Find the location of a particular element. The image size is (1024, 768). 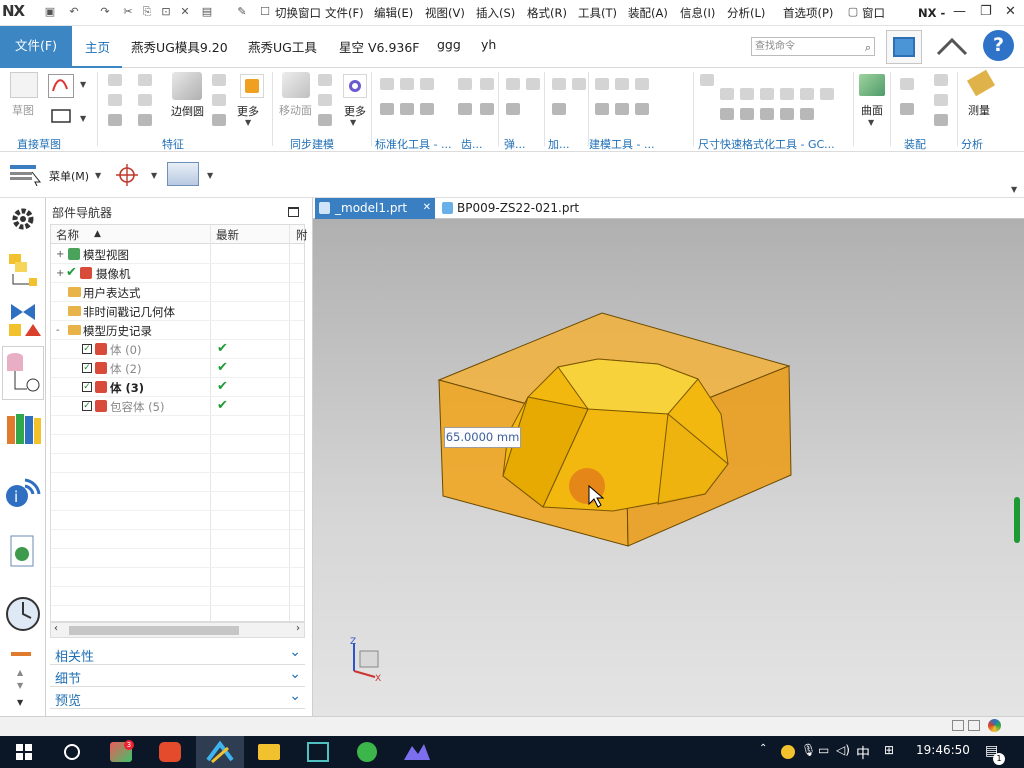

keyboard-icon: ⊞ is located at coordinates (889, 750).